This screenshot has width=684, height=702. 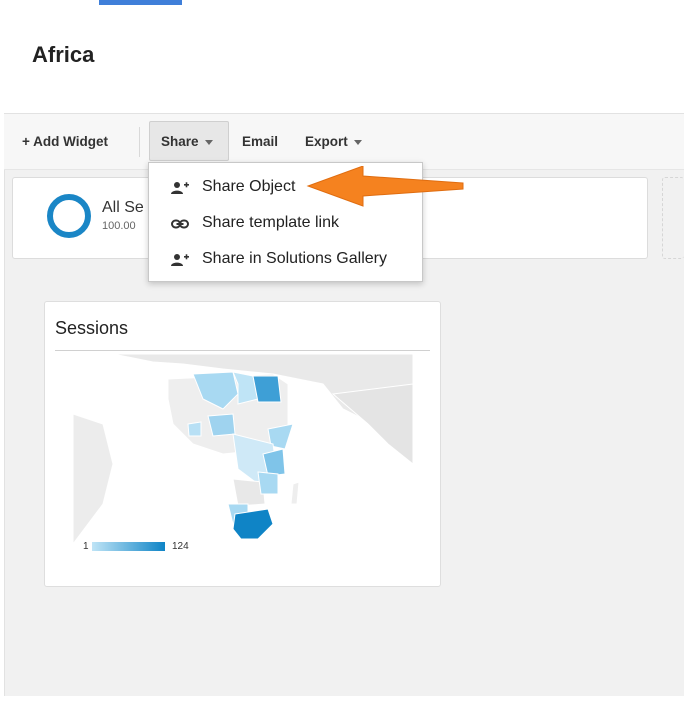 I want to click on active-tab-indicator, so click(x=140, y=2).